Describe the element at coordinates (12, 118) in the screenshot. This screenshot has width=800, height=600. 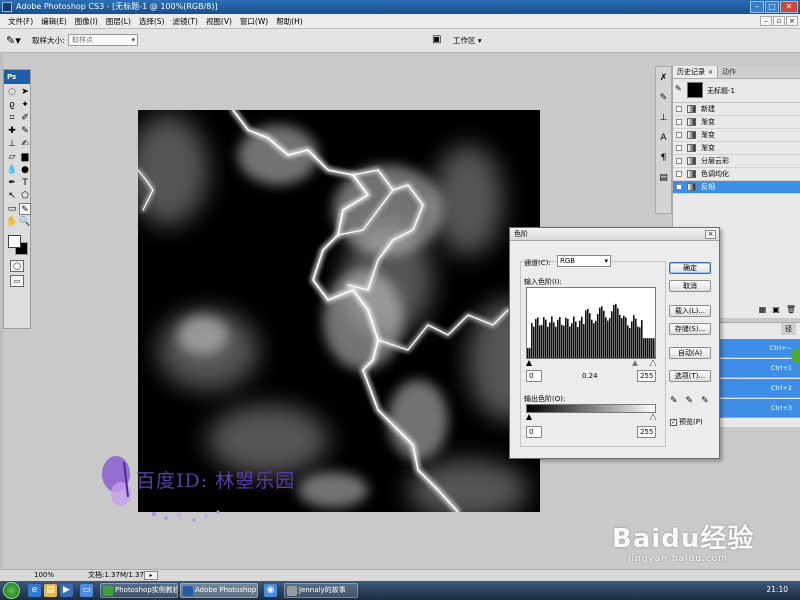
I see `crop-tool-icon: ⌗` at that location.